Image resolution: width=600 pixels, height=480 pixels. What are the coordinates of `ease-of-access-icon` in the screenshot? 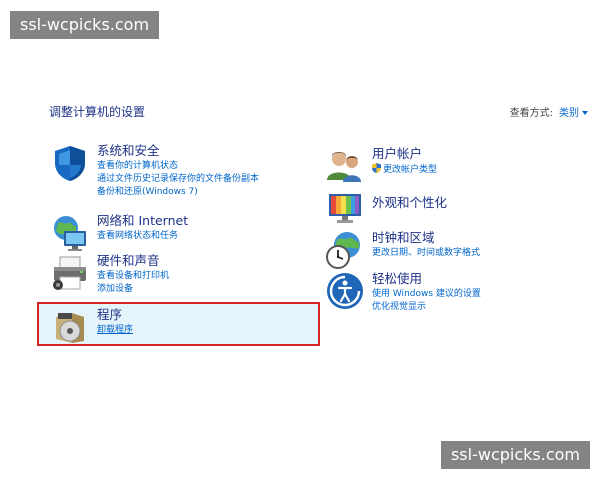 It's located at (345, 291).